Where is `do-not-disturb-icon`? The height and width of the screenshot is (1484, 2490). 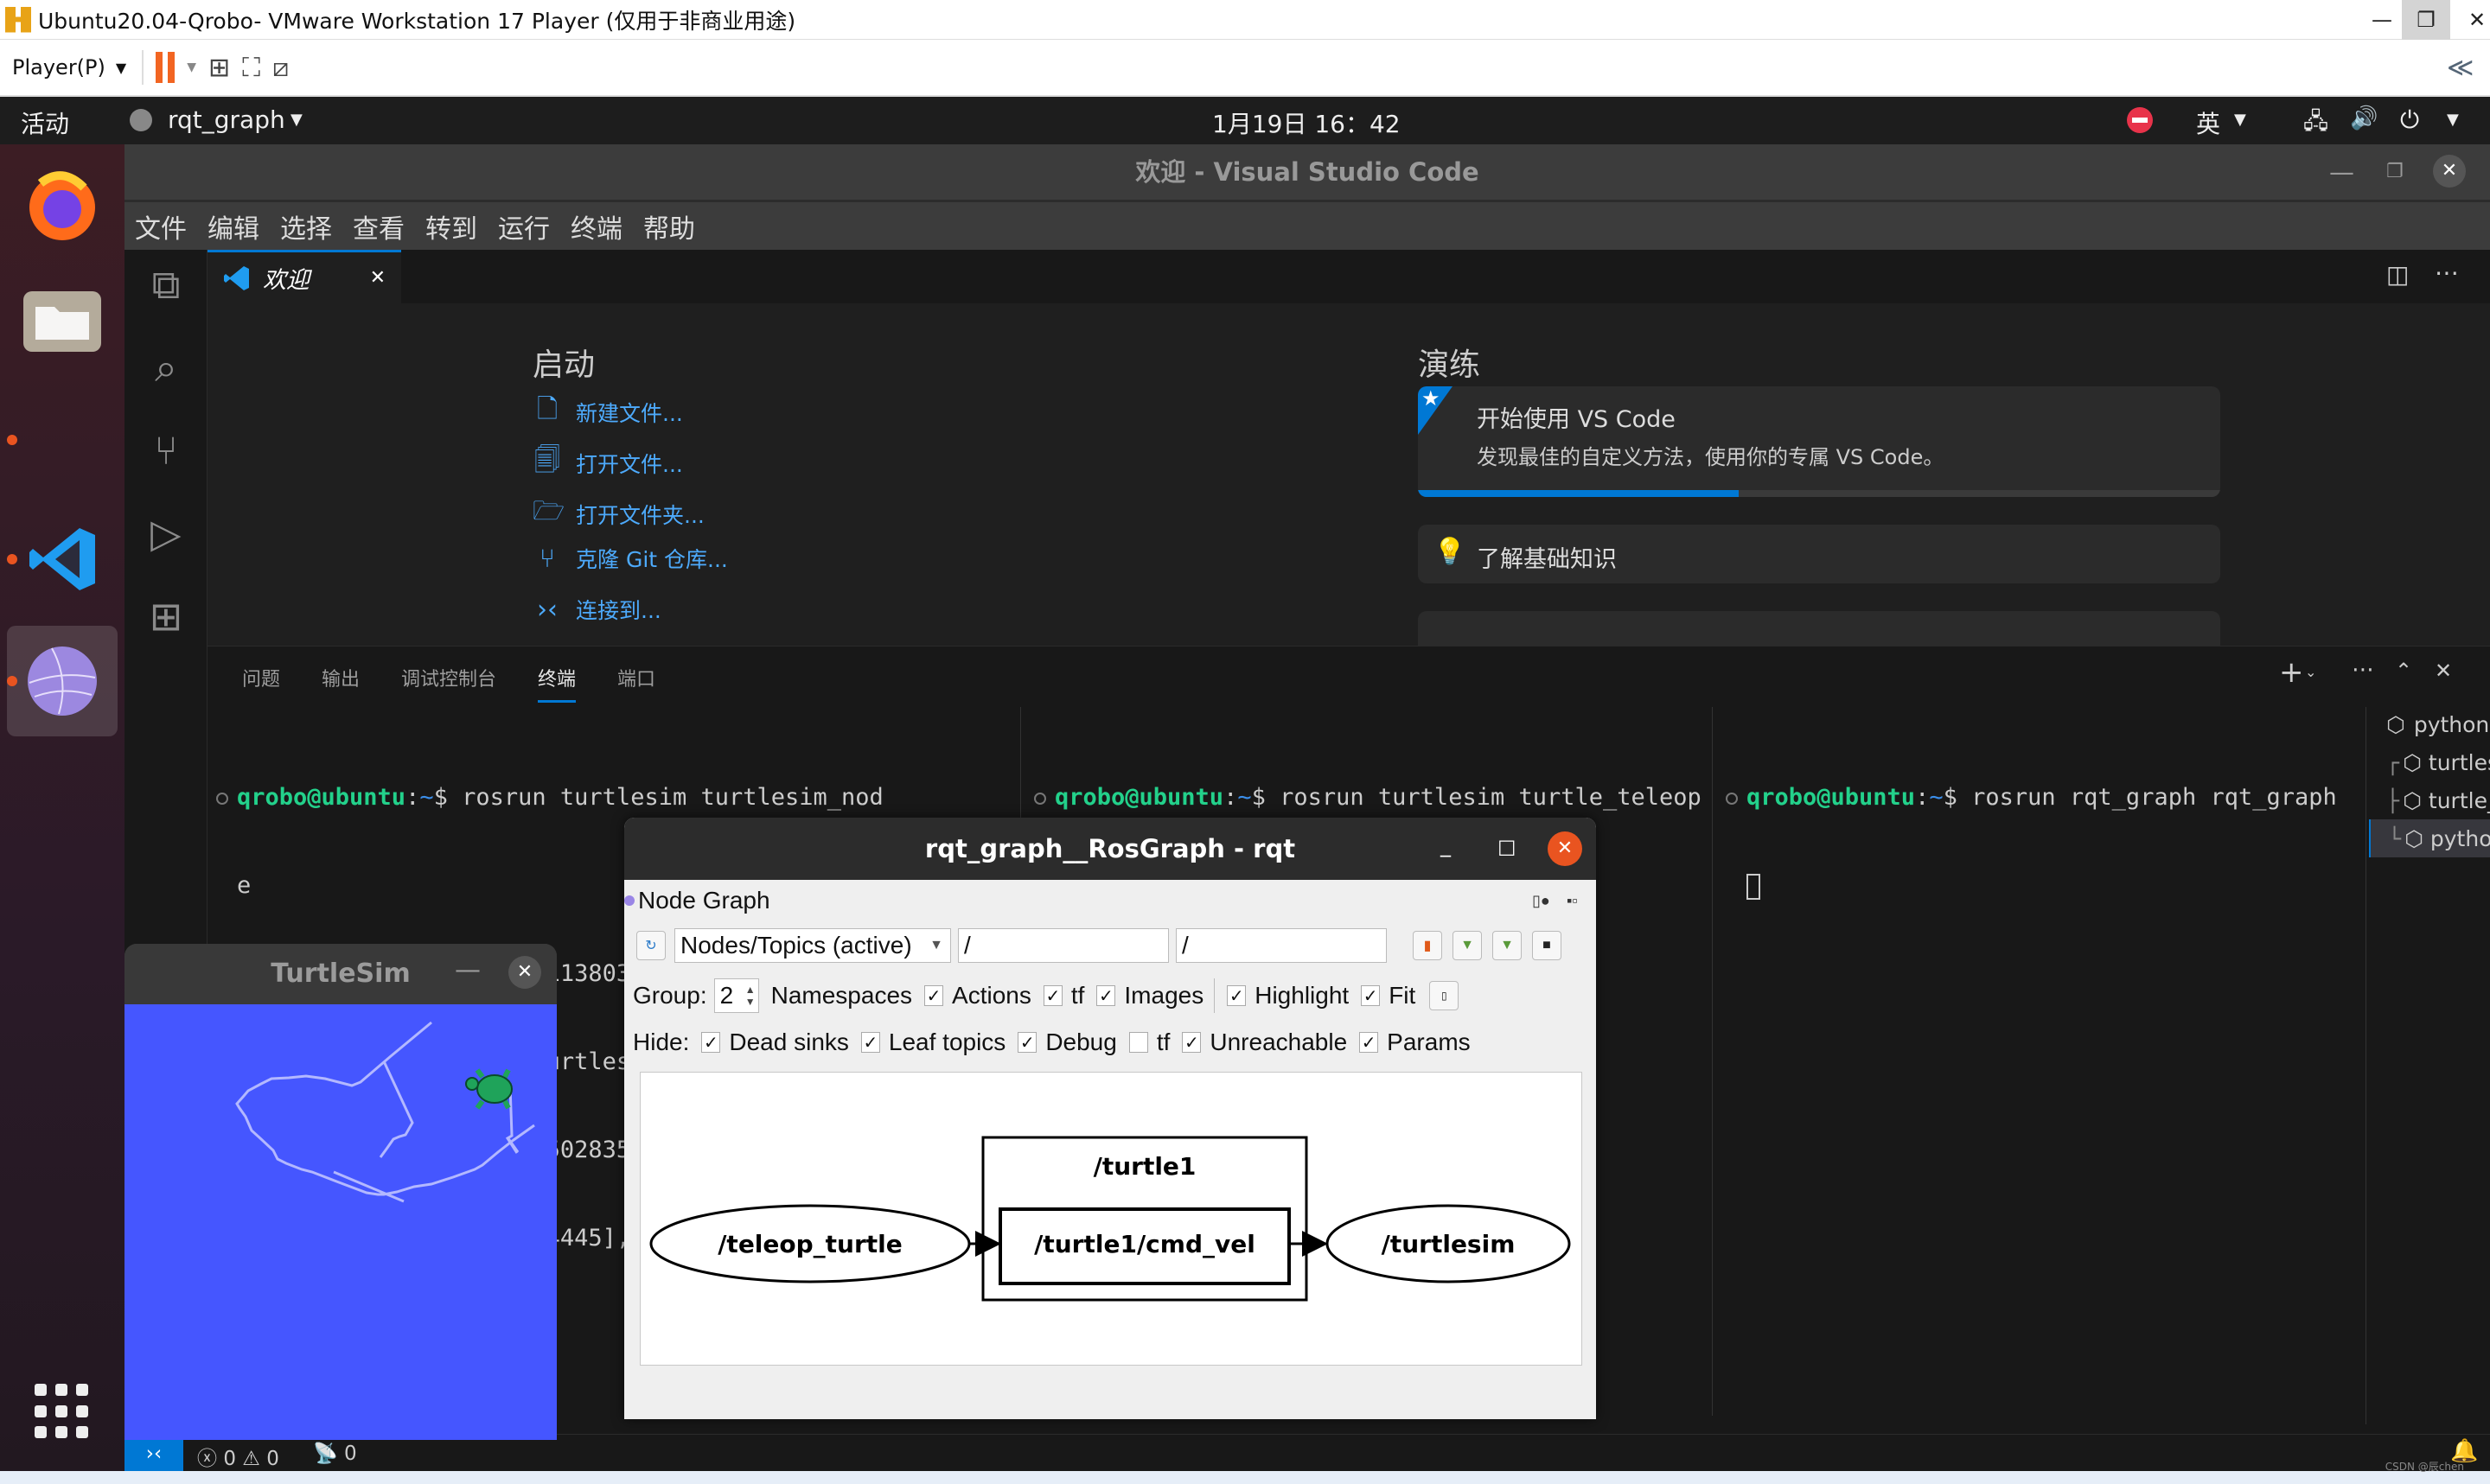 do-not-disturb-icon is located at coordinates (2140, 120).